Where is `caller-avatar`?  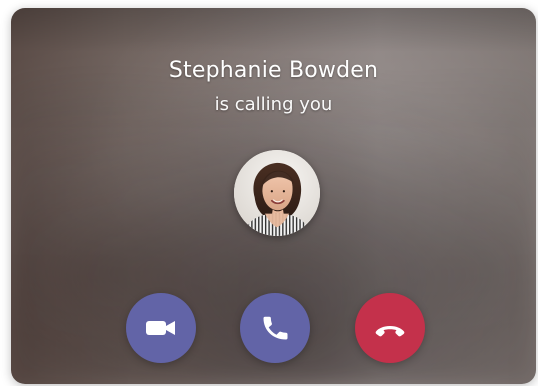 caller-avatar is located at coordinates (277, 193).